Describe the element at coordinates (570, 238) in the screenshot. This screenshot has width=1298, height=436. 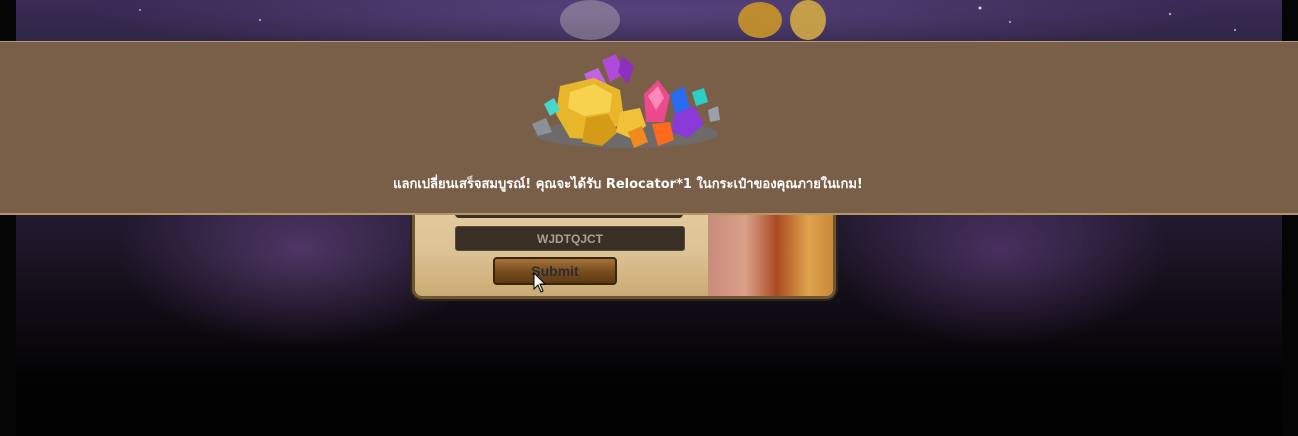
I see `redeem-code-input` at that location.